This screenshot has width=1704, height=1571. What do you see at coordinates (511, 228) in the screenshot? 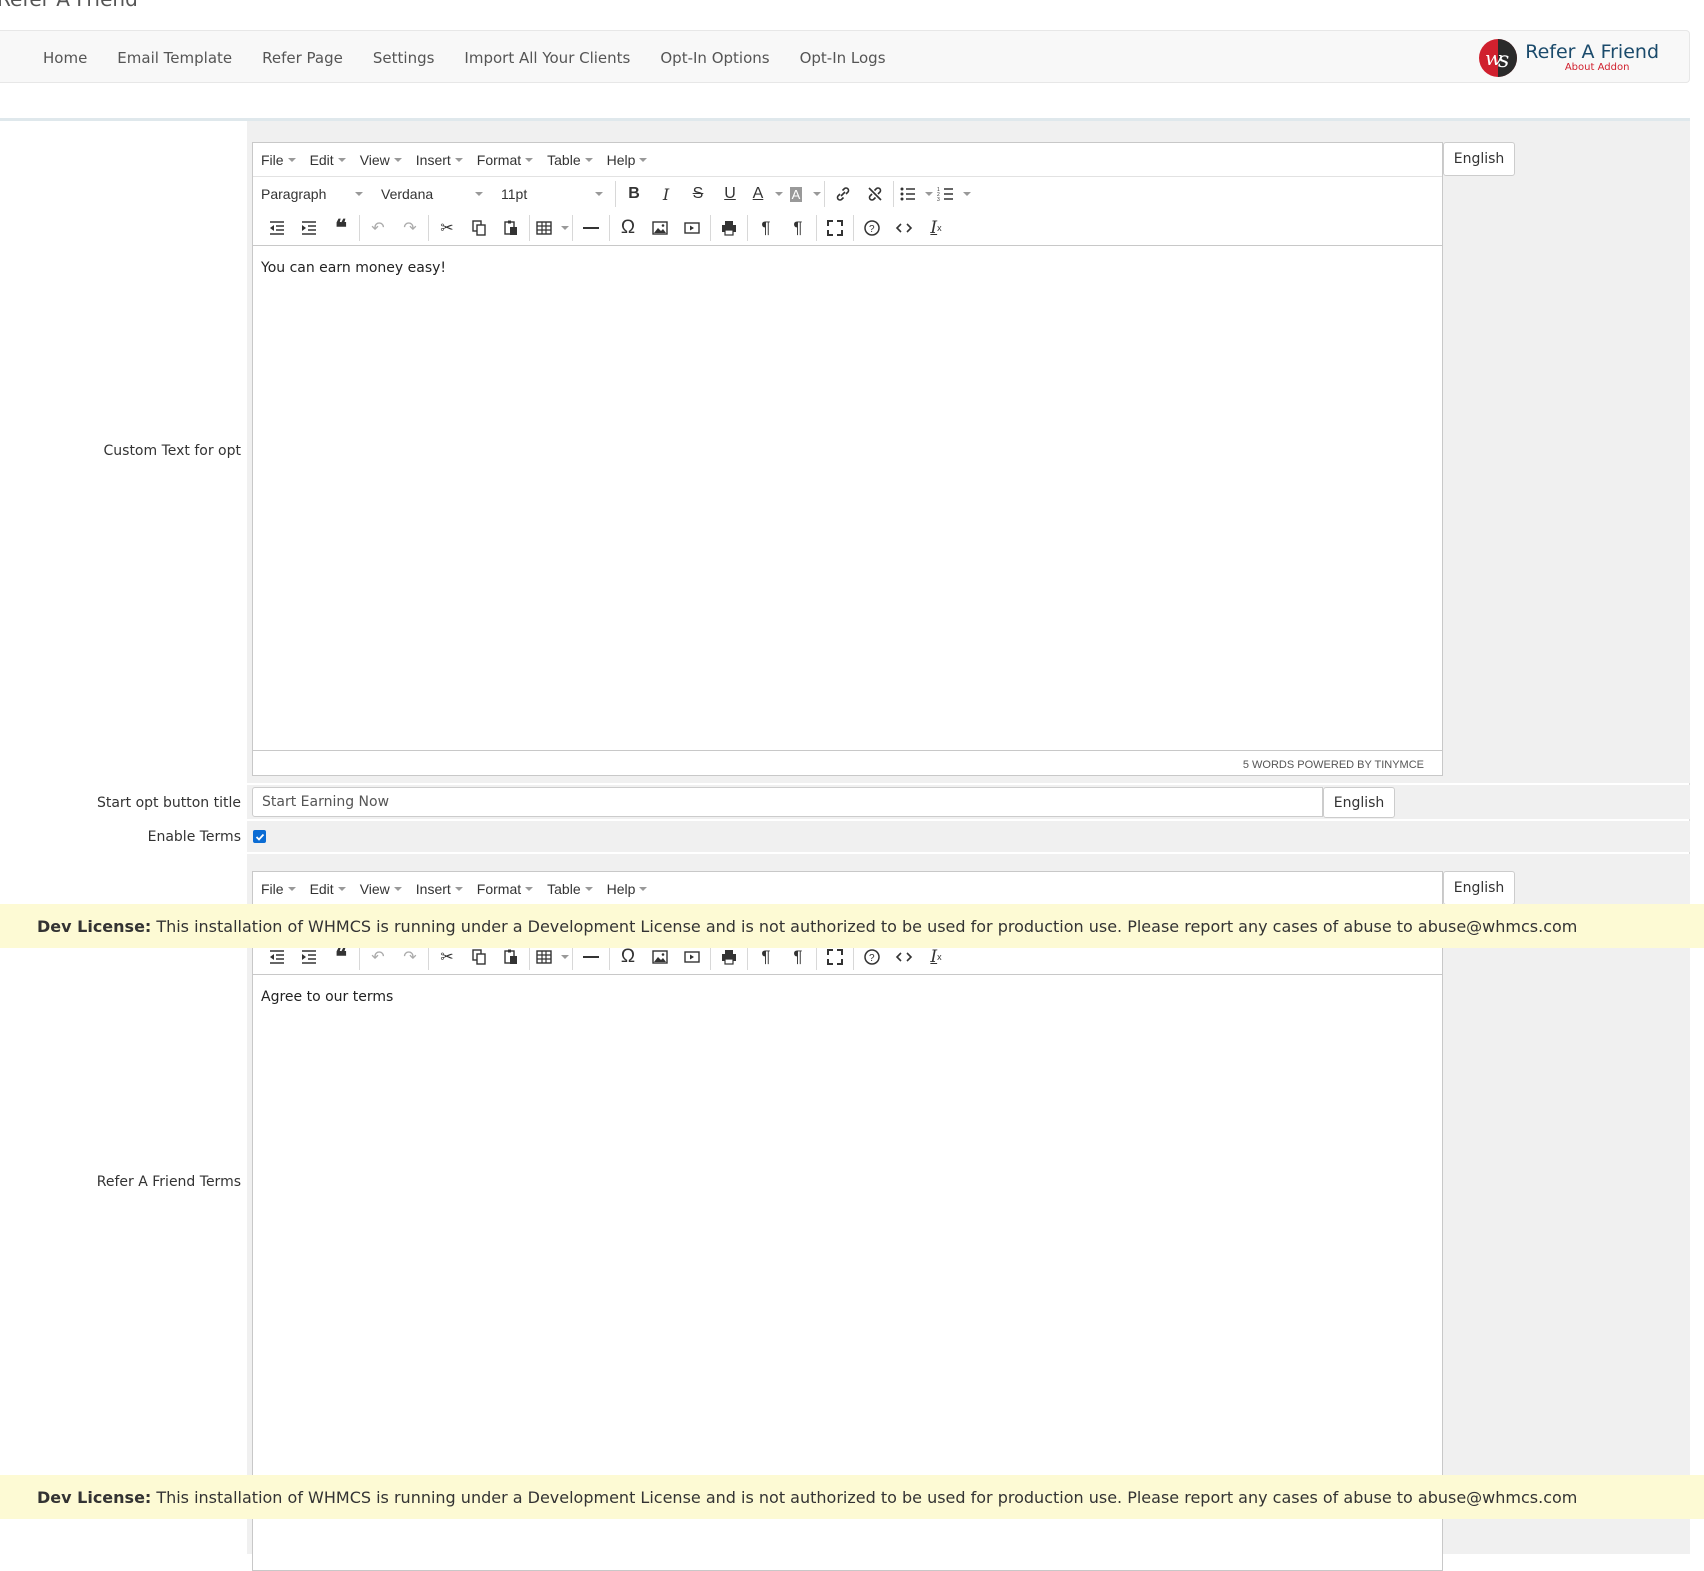
I see `paste-icon` at bounding box center [511, 228].